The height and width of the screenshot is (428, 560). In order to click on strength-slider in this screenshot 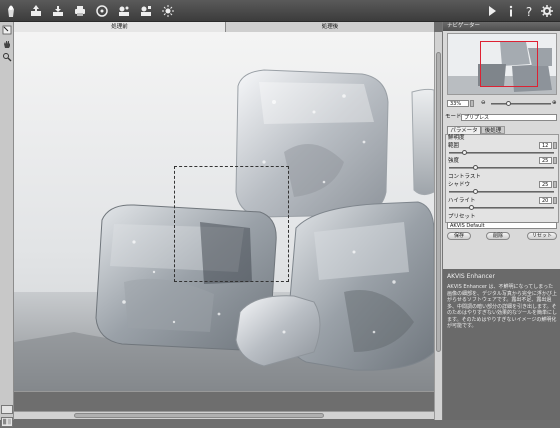, I will do `click(501, 168)`.